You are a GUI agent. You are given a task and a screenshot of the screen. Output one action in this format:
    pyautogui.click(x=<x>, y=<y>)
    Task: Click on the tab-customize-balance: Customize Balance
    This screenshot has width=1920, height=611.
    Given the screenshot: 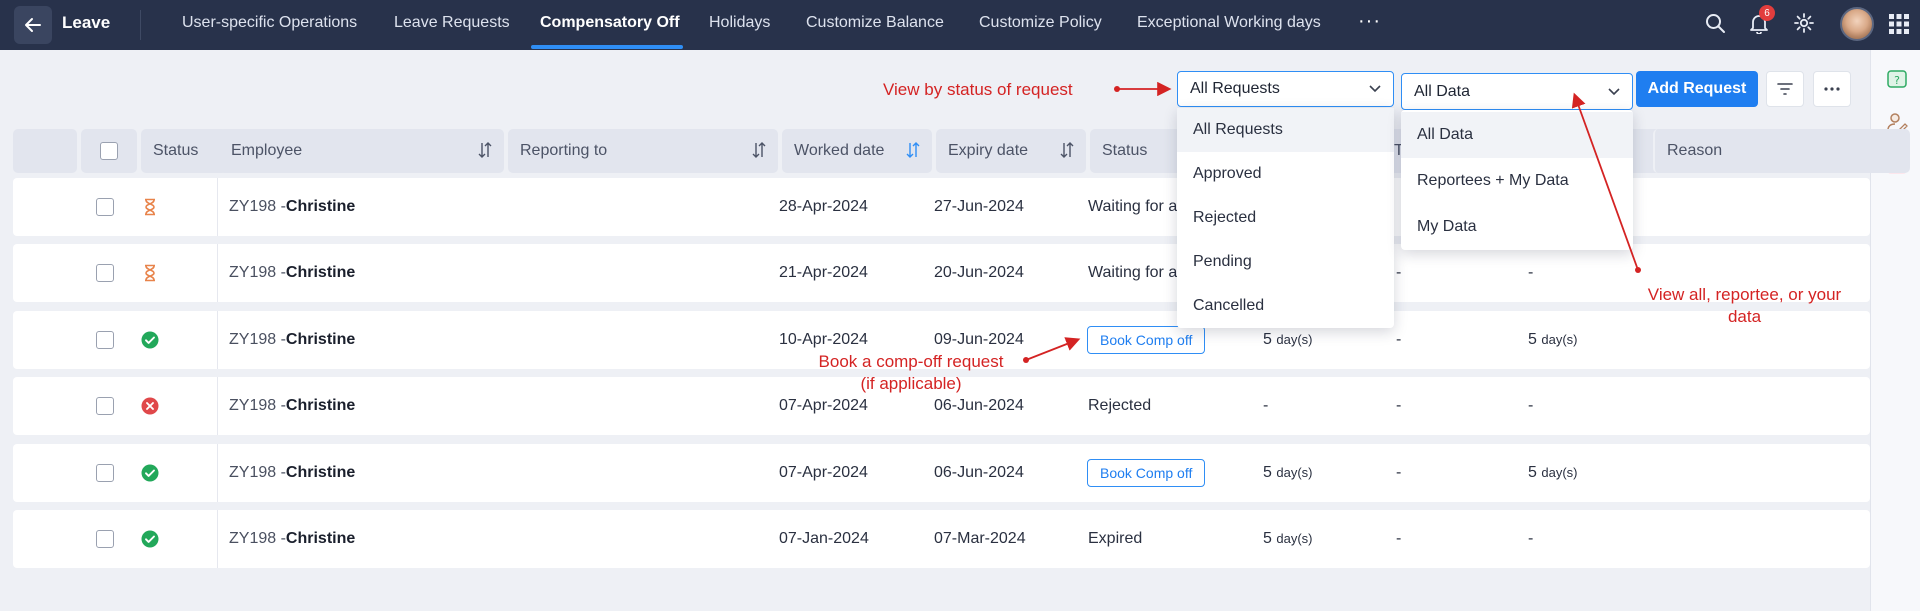 What is the action you would take?
    pyautogui.click(x=875, y=23)
    